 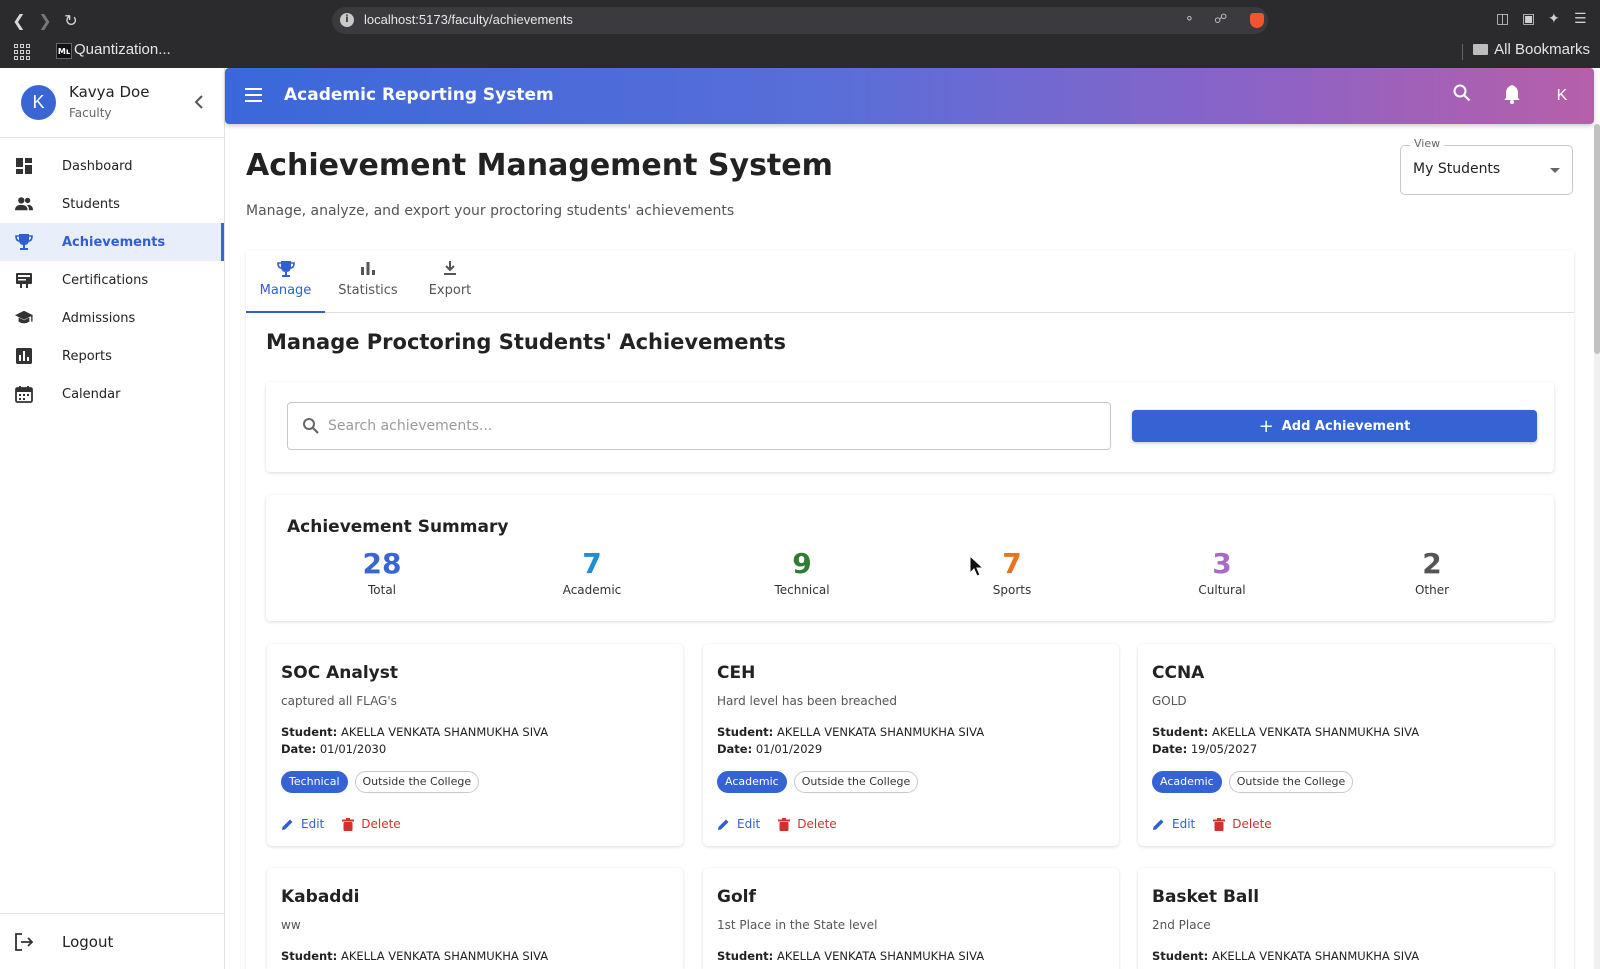 I want to click on card-description: ww, so click(x=291, y=925).